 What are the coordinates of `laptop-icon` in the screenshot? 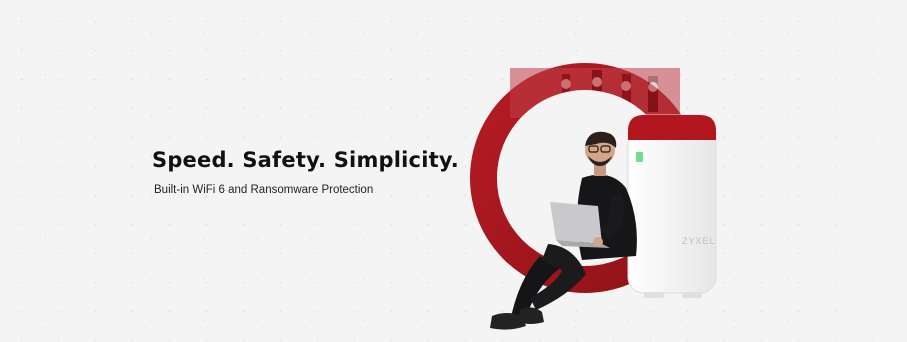 It's located at (576, 223).